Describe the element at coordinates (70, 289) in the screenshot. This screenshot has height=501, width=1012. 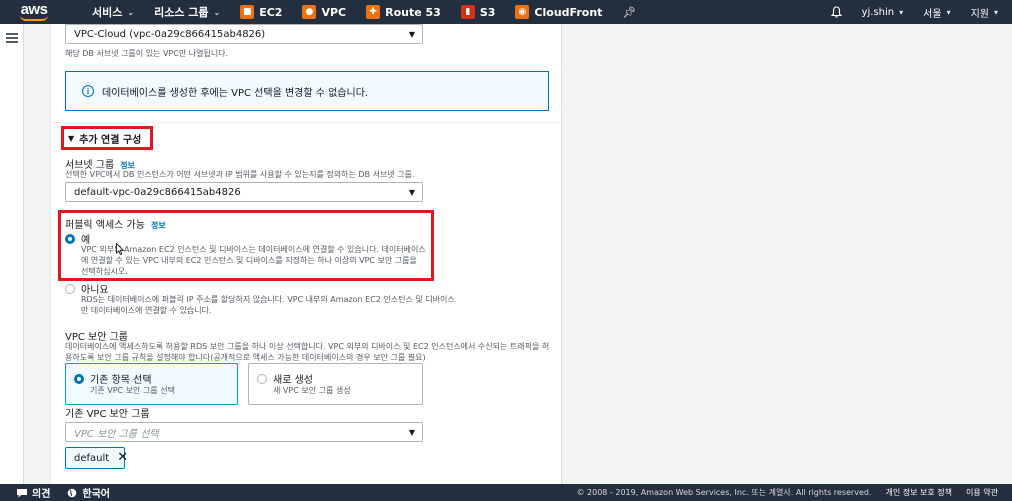
I see `public-no-radio` at that location.